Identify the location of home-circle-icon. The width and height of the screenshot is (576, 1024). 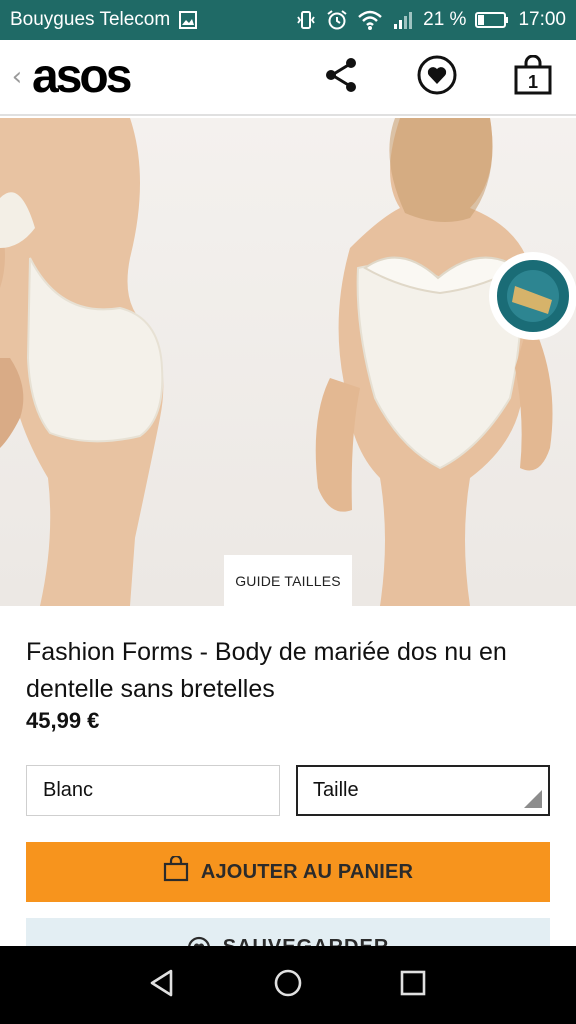
(288, 985).